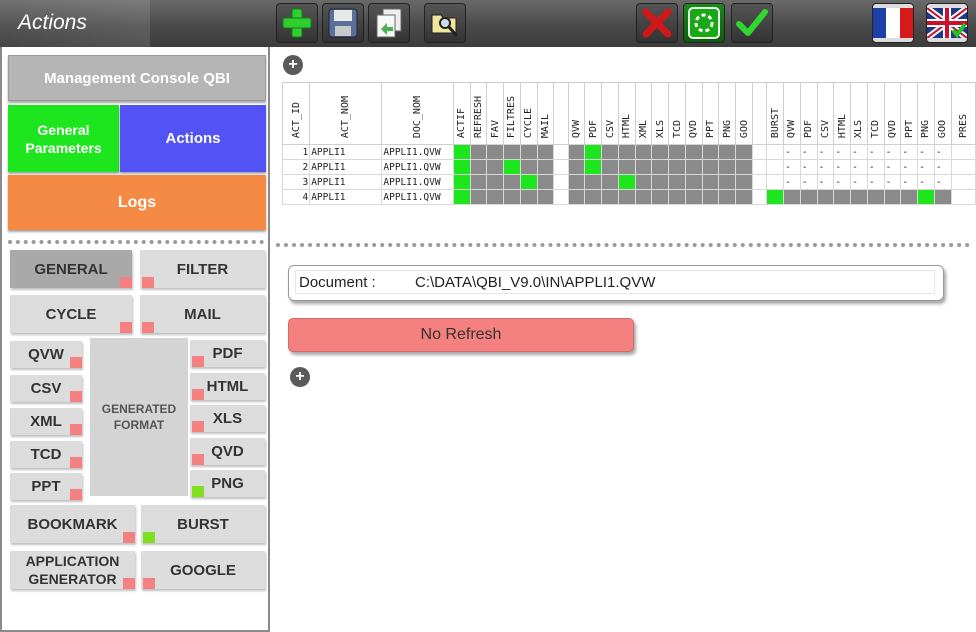 The width and height of the screenshot is (976, 632). I want to click on column-header: PPT, so click(909, 113).